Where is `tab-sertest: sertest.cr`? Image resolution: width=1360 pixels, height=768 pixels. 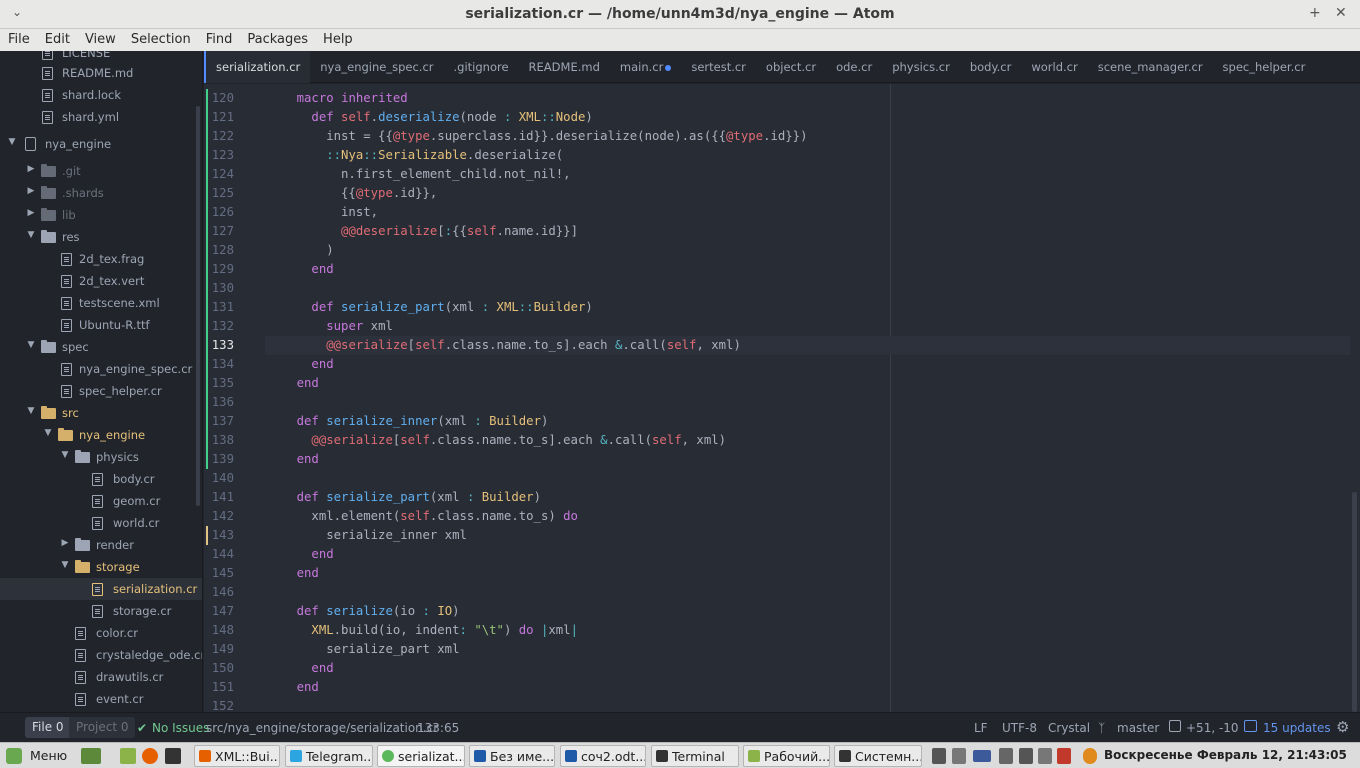 tab-sertest: sertest.cr is located at coordinates (718, 67).